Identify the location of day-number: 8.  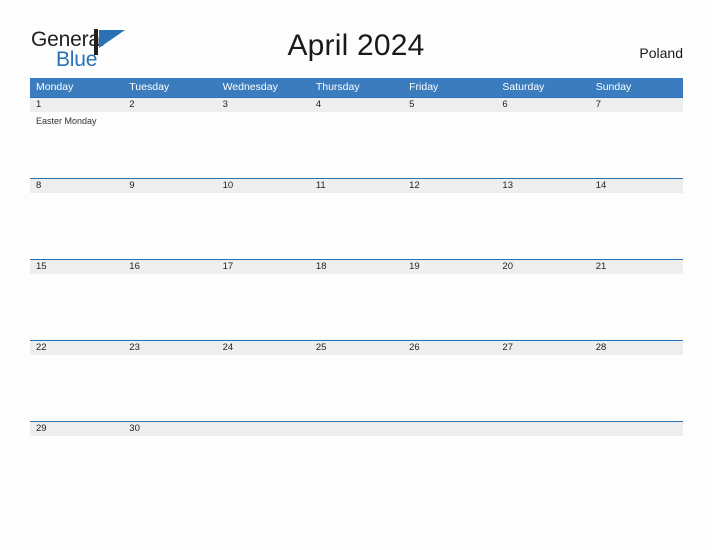
(76, 186).